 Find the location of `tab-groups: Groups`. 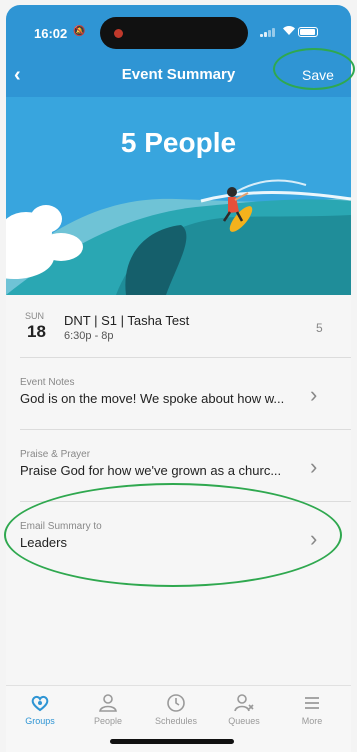

tab-groups: Groups is located at coordinates (40, 709).